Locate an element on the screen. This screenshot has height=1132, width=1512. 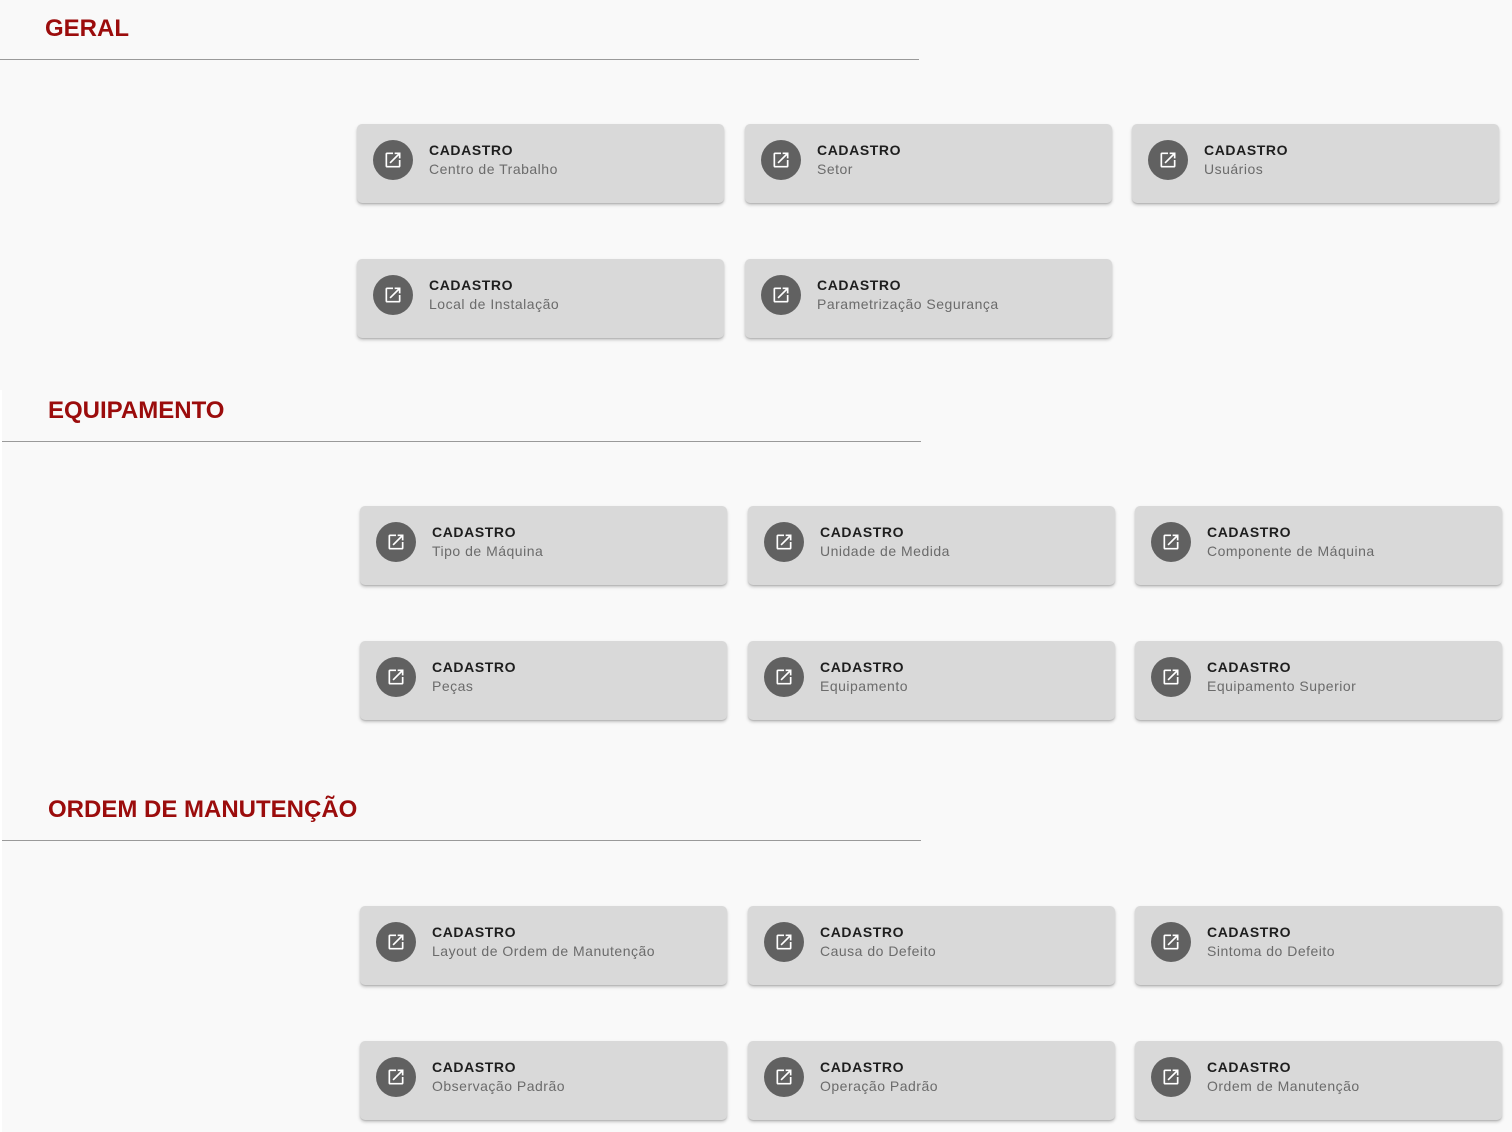
card-parametrizacao-seguranca: CADASTRO Parametrização Segurança is located at coordinates (928, 298).